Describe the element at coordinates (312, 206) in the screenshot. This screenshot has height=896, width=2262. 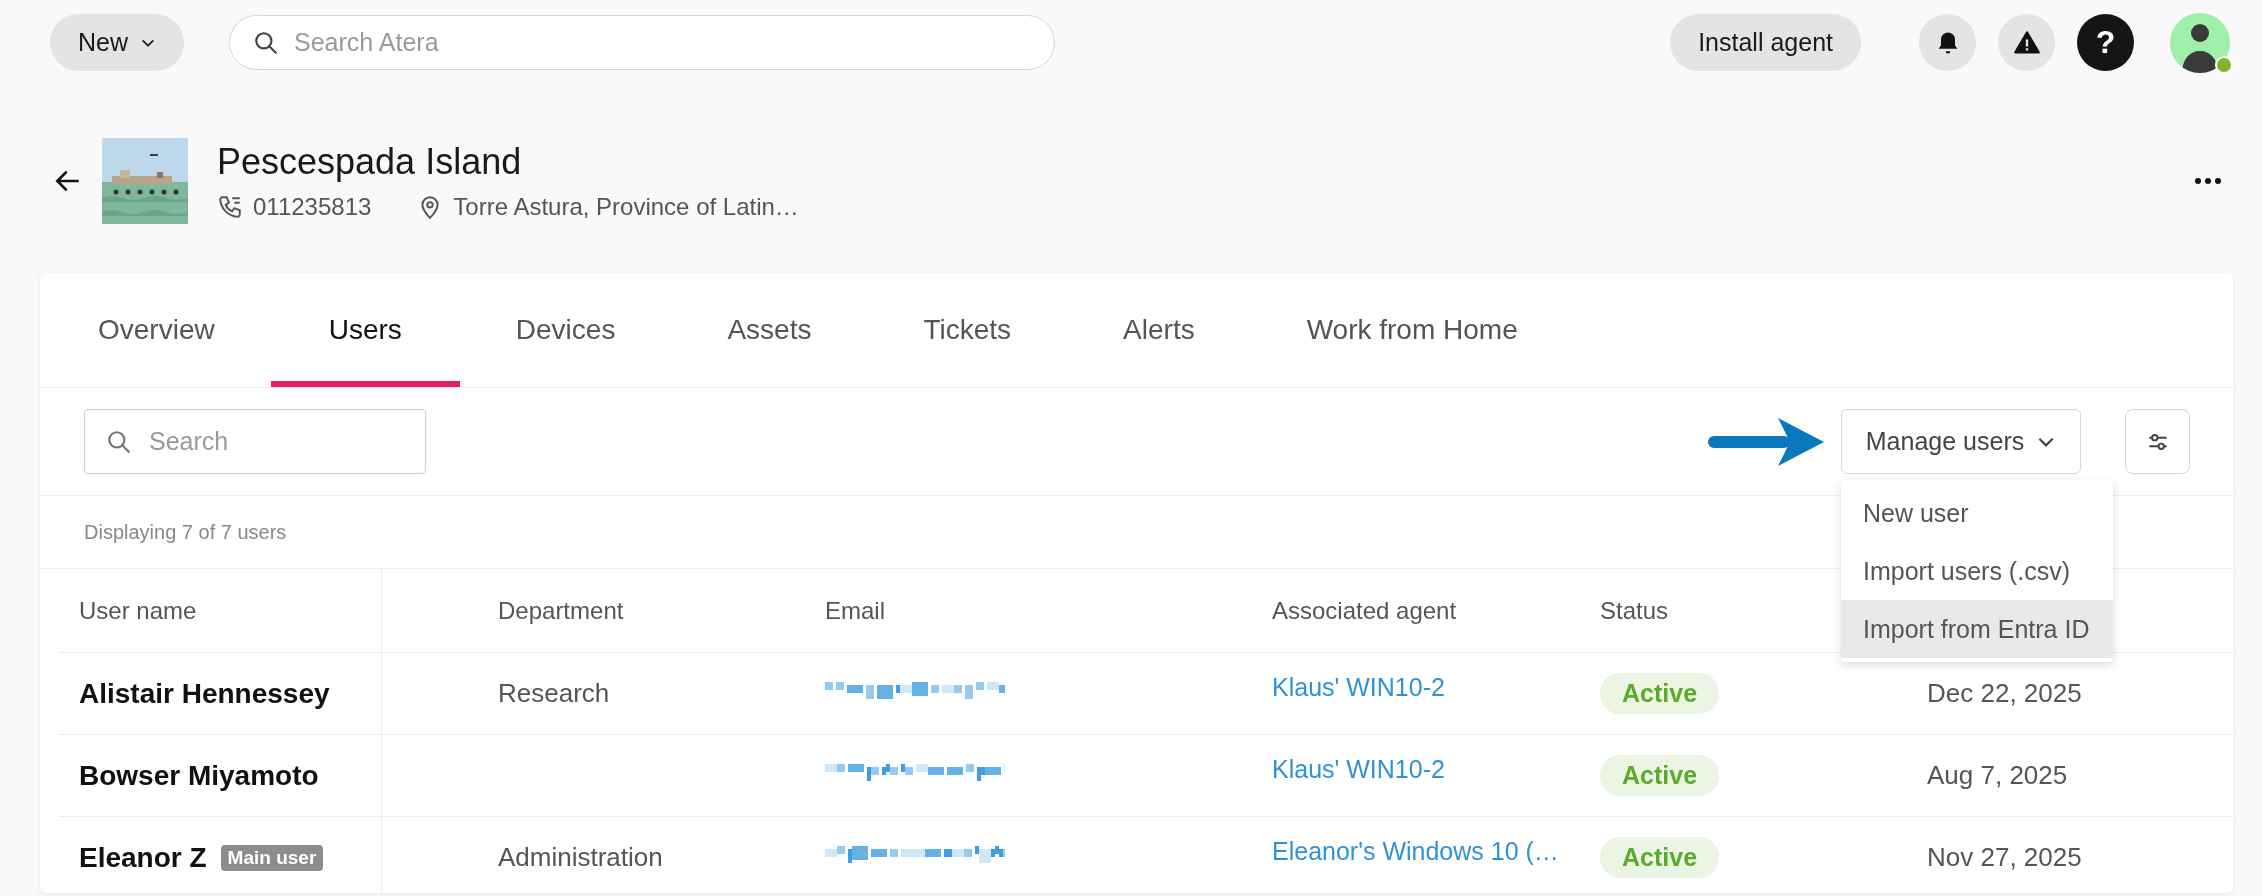
I see `phone-number: 011235813` at that location.